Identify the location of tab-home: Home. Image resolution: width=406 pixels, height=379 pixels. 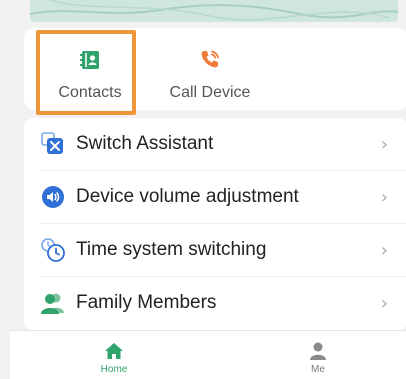
(114, 357).